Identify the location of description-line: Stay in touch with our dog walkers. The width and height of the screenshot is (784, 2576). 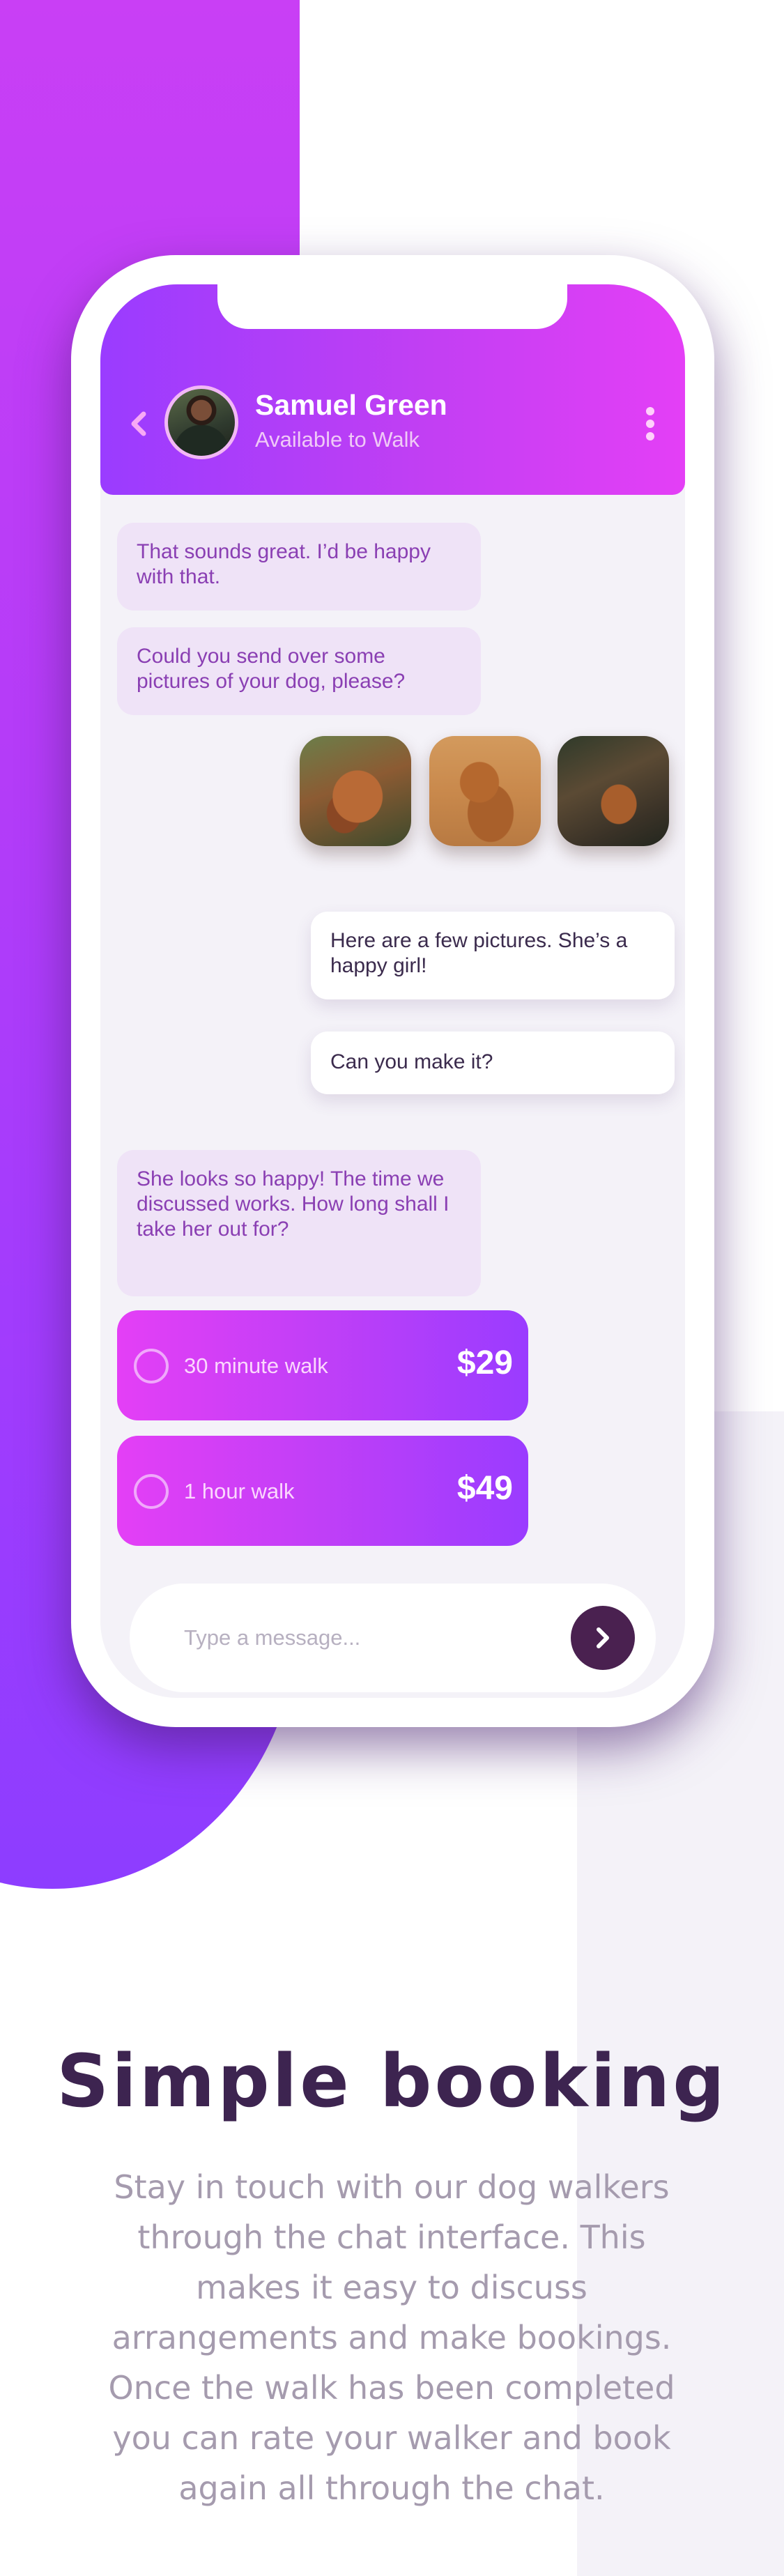
(392, 2187).